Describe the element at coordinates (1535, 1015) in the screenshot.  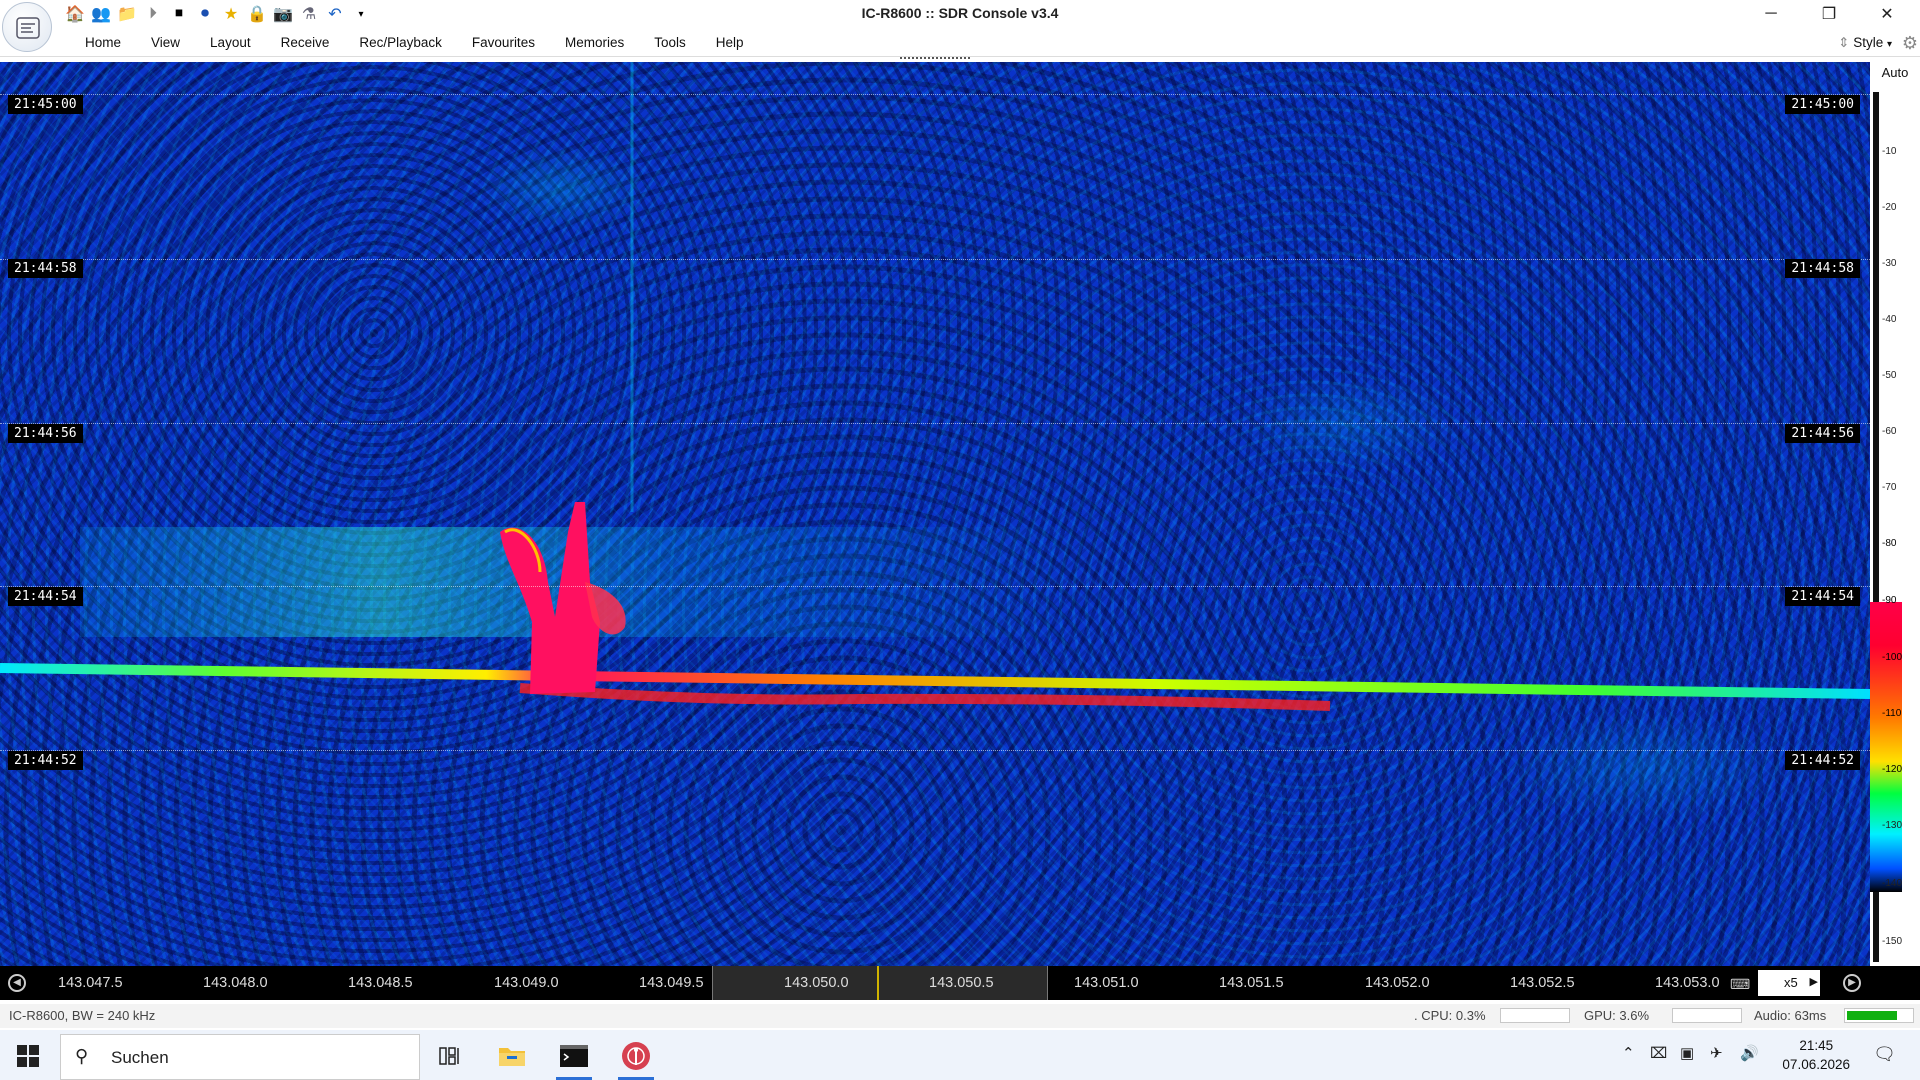
I see `cpu-meter` at that location.